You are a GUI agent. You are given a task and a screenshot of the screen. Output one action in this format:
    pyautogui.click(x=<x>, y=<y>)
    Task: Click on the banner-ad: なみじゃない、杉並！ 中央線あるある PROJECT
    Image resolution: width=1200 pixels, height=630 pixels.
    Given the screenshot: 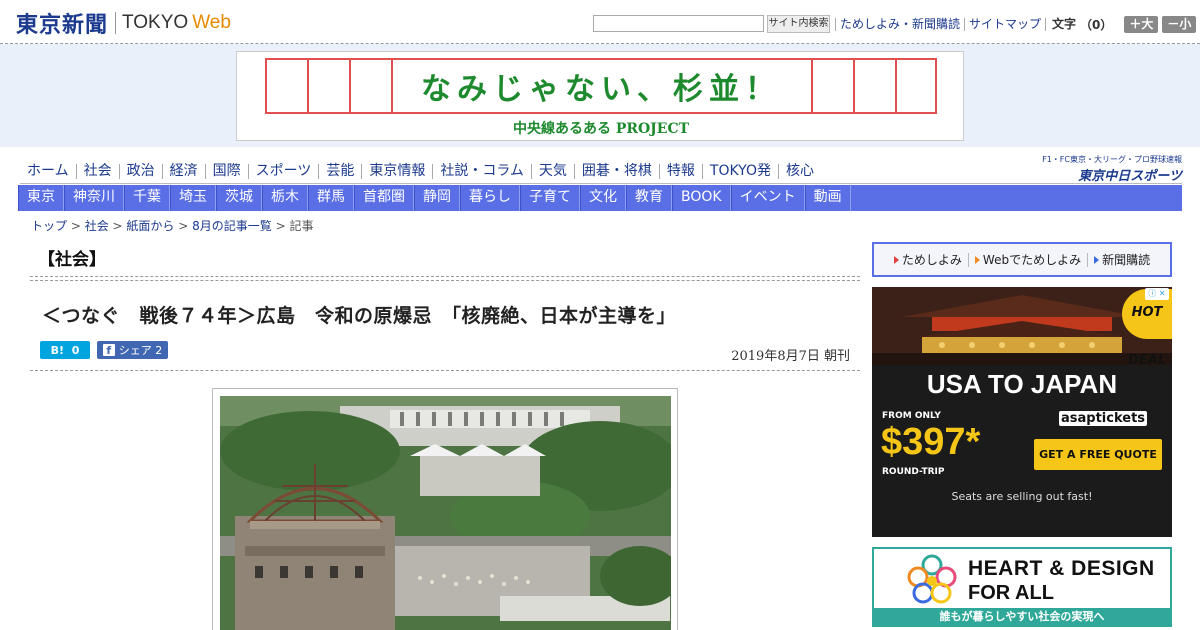 What is the action you would take?
    pyautogui.click(x=600, y=96)
    